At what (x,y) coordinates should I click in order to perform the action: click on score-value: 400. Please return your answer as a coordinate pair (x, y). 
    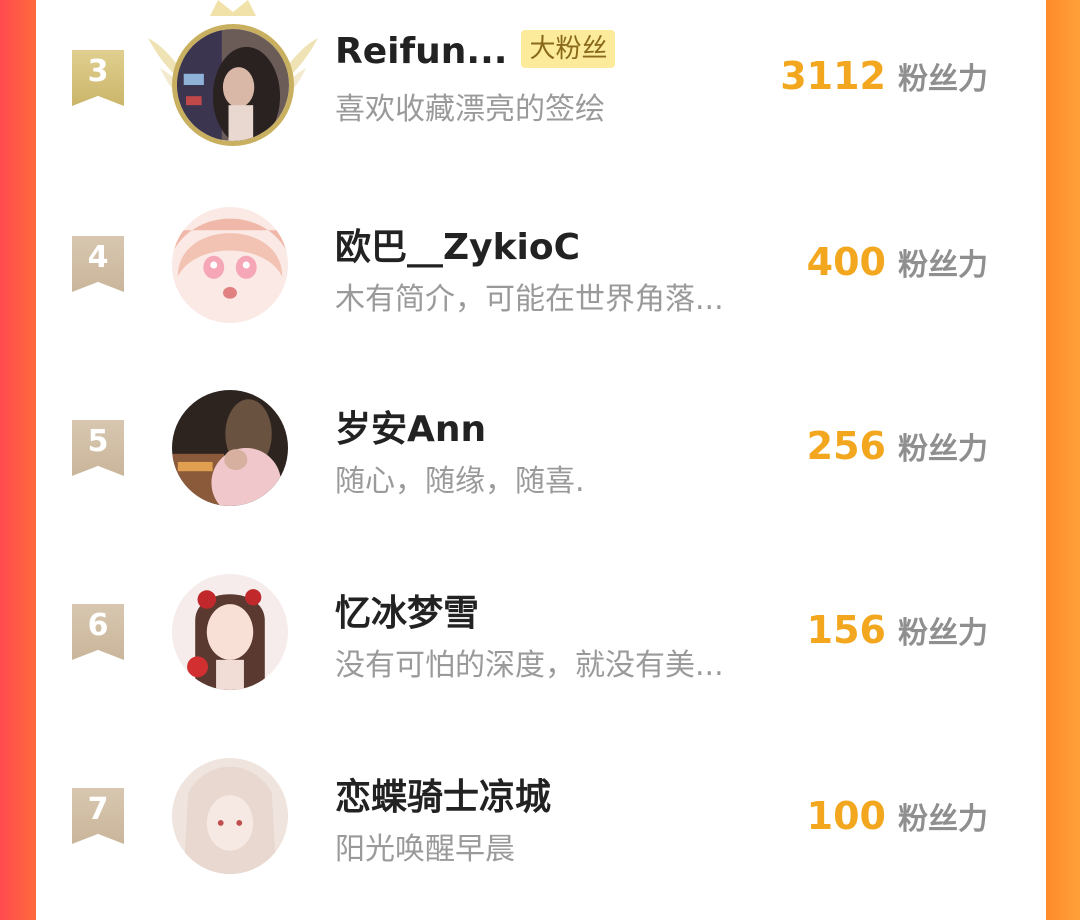
    Looking at the image, I should click on (846, 262).